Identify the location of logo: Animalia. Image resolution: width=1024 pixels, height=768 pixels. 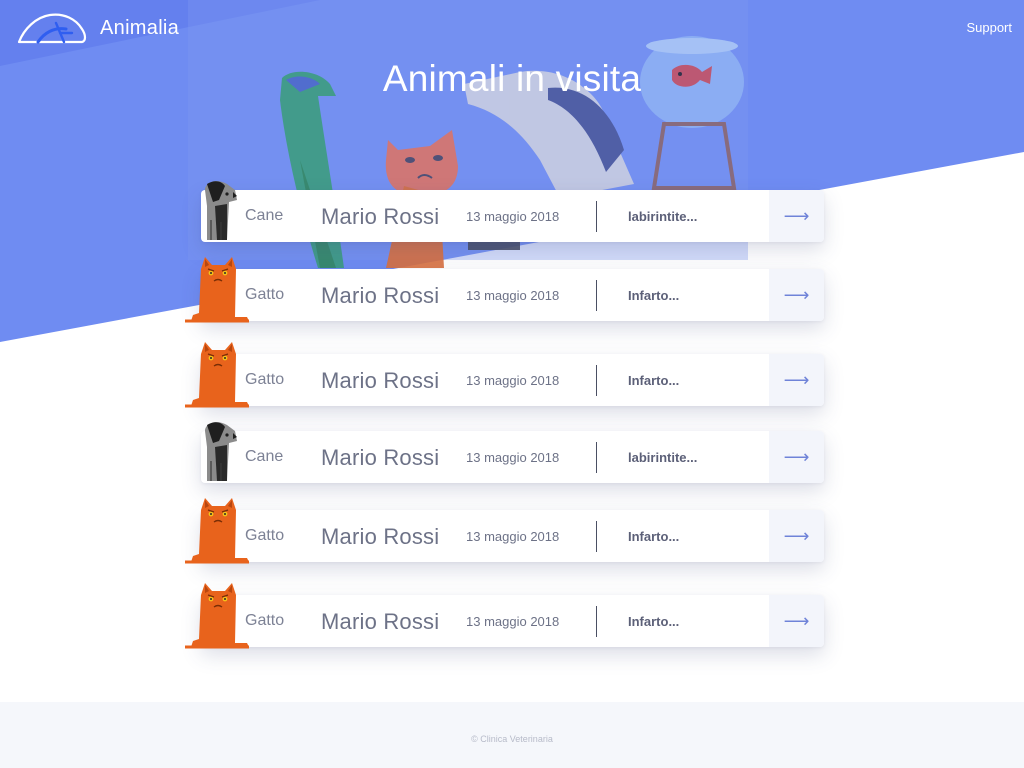
(97, 28).